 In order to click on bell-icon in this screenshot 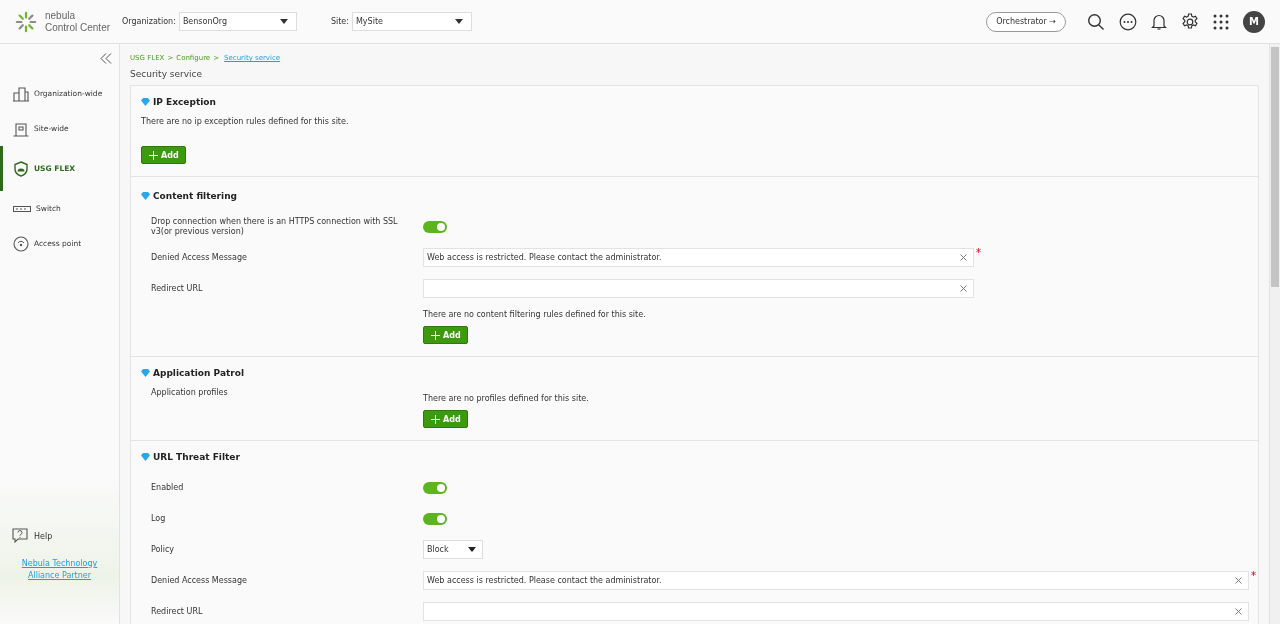, I will do `click(1159, 21)`.